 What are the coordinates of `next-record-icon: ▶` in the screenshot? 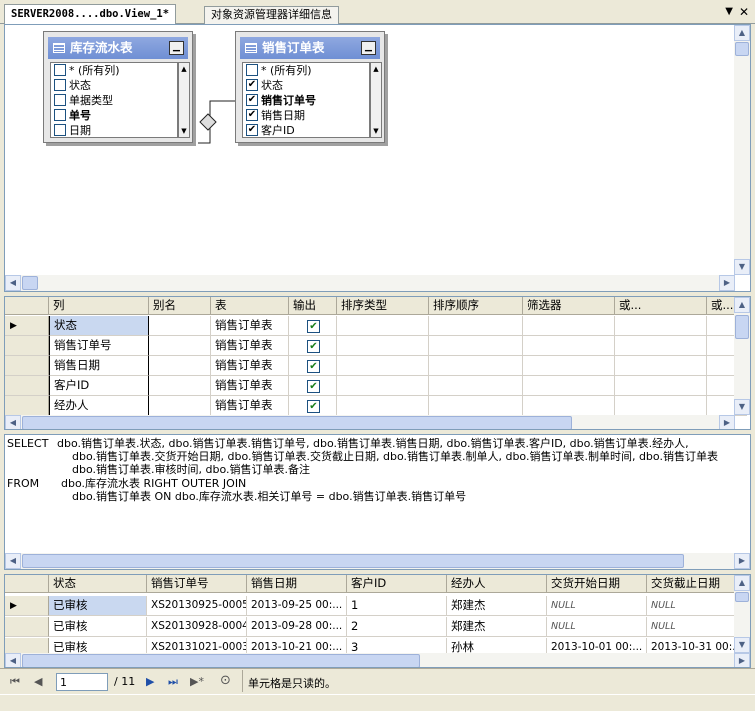 It's located at (150, 681).